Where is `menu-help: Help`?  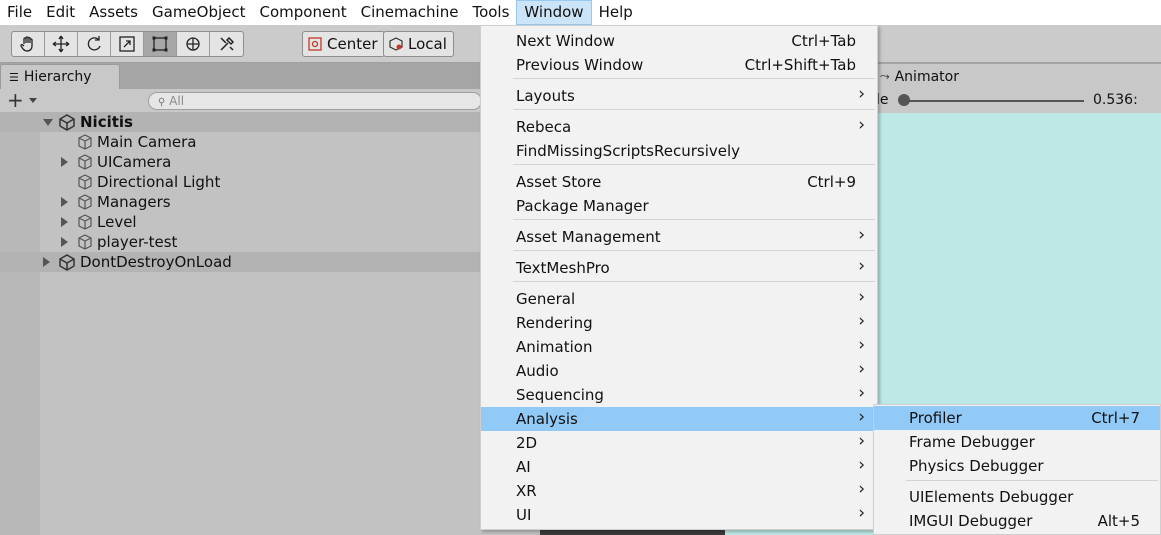 menu-help: Help is located at coordinates (616, 12).